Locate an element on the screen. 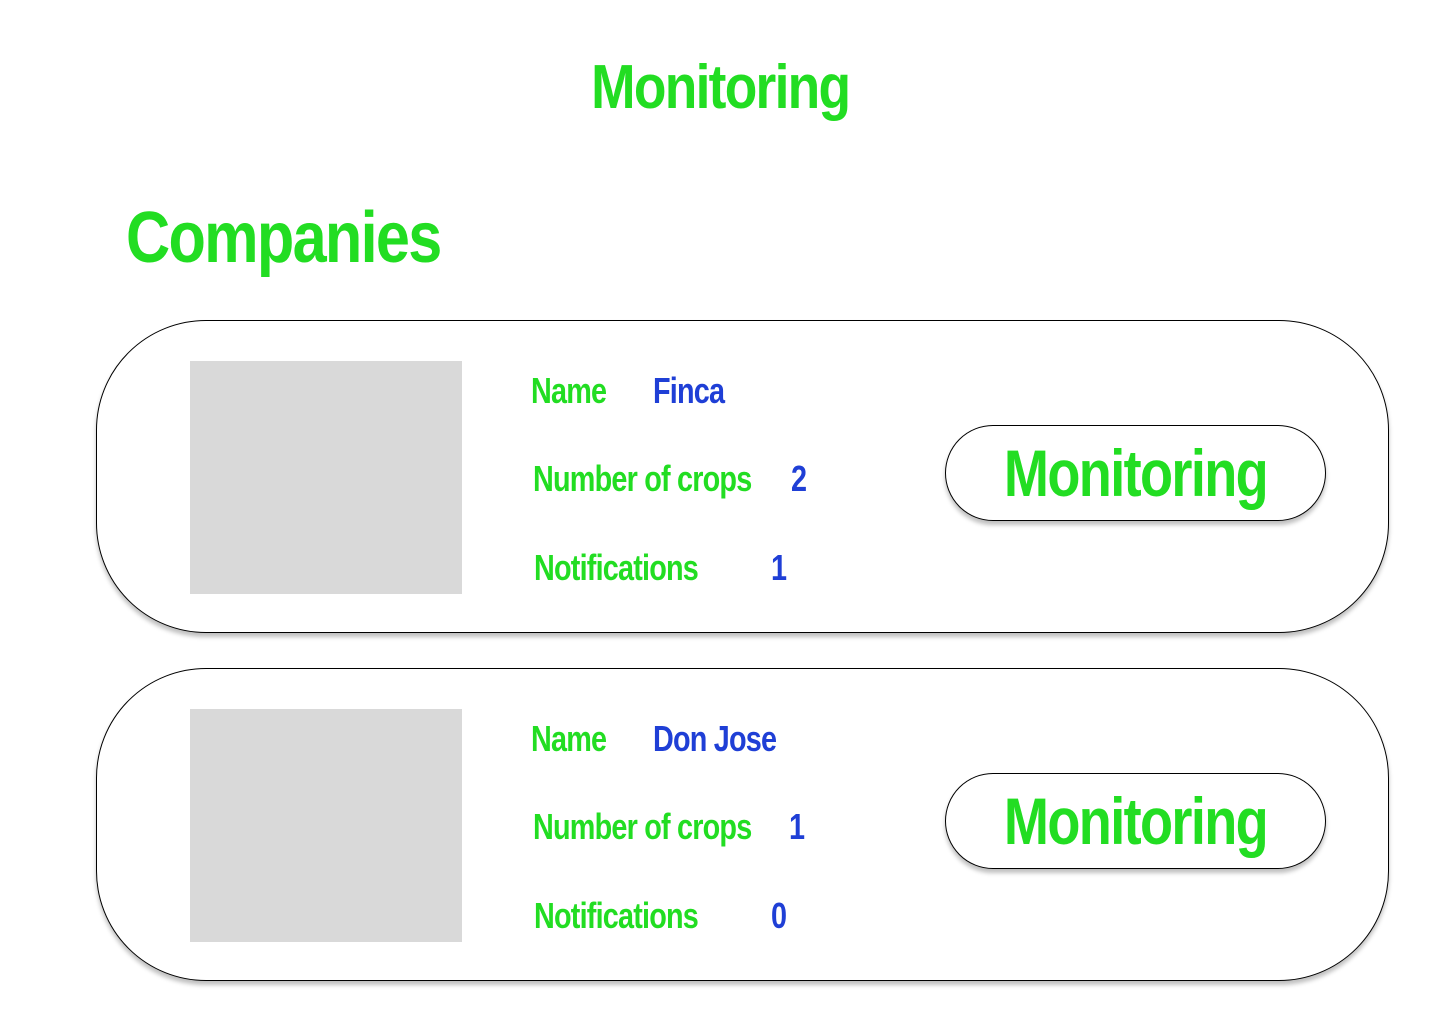 This screenshot has width=1440, height=1024. notifications-value: 1 is located at coordinates (779, 567).